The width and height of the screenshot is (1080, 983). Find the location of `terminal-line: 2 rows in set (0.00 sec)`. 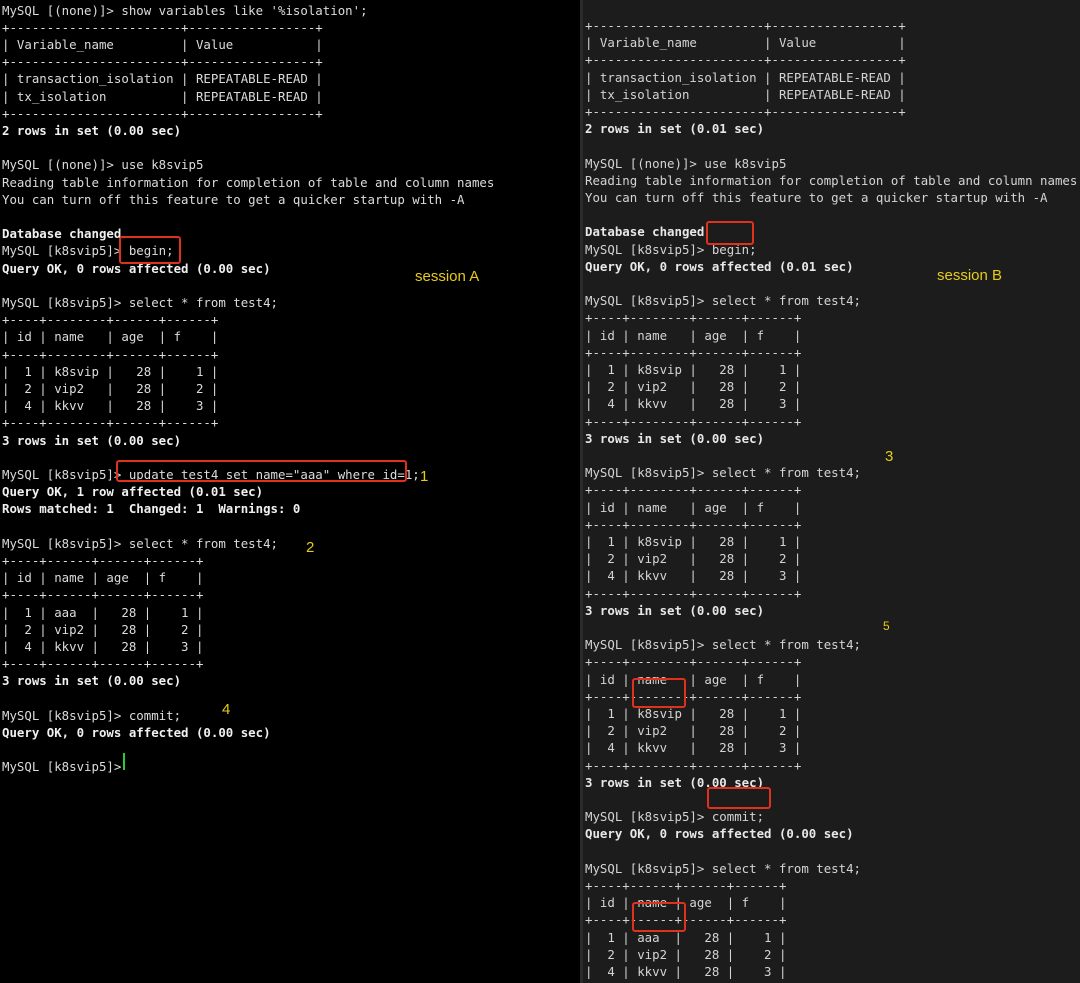

terminal-line: 2 rows in set (0.00 sec) is located at coordinates (92, 130).